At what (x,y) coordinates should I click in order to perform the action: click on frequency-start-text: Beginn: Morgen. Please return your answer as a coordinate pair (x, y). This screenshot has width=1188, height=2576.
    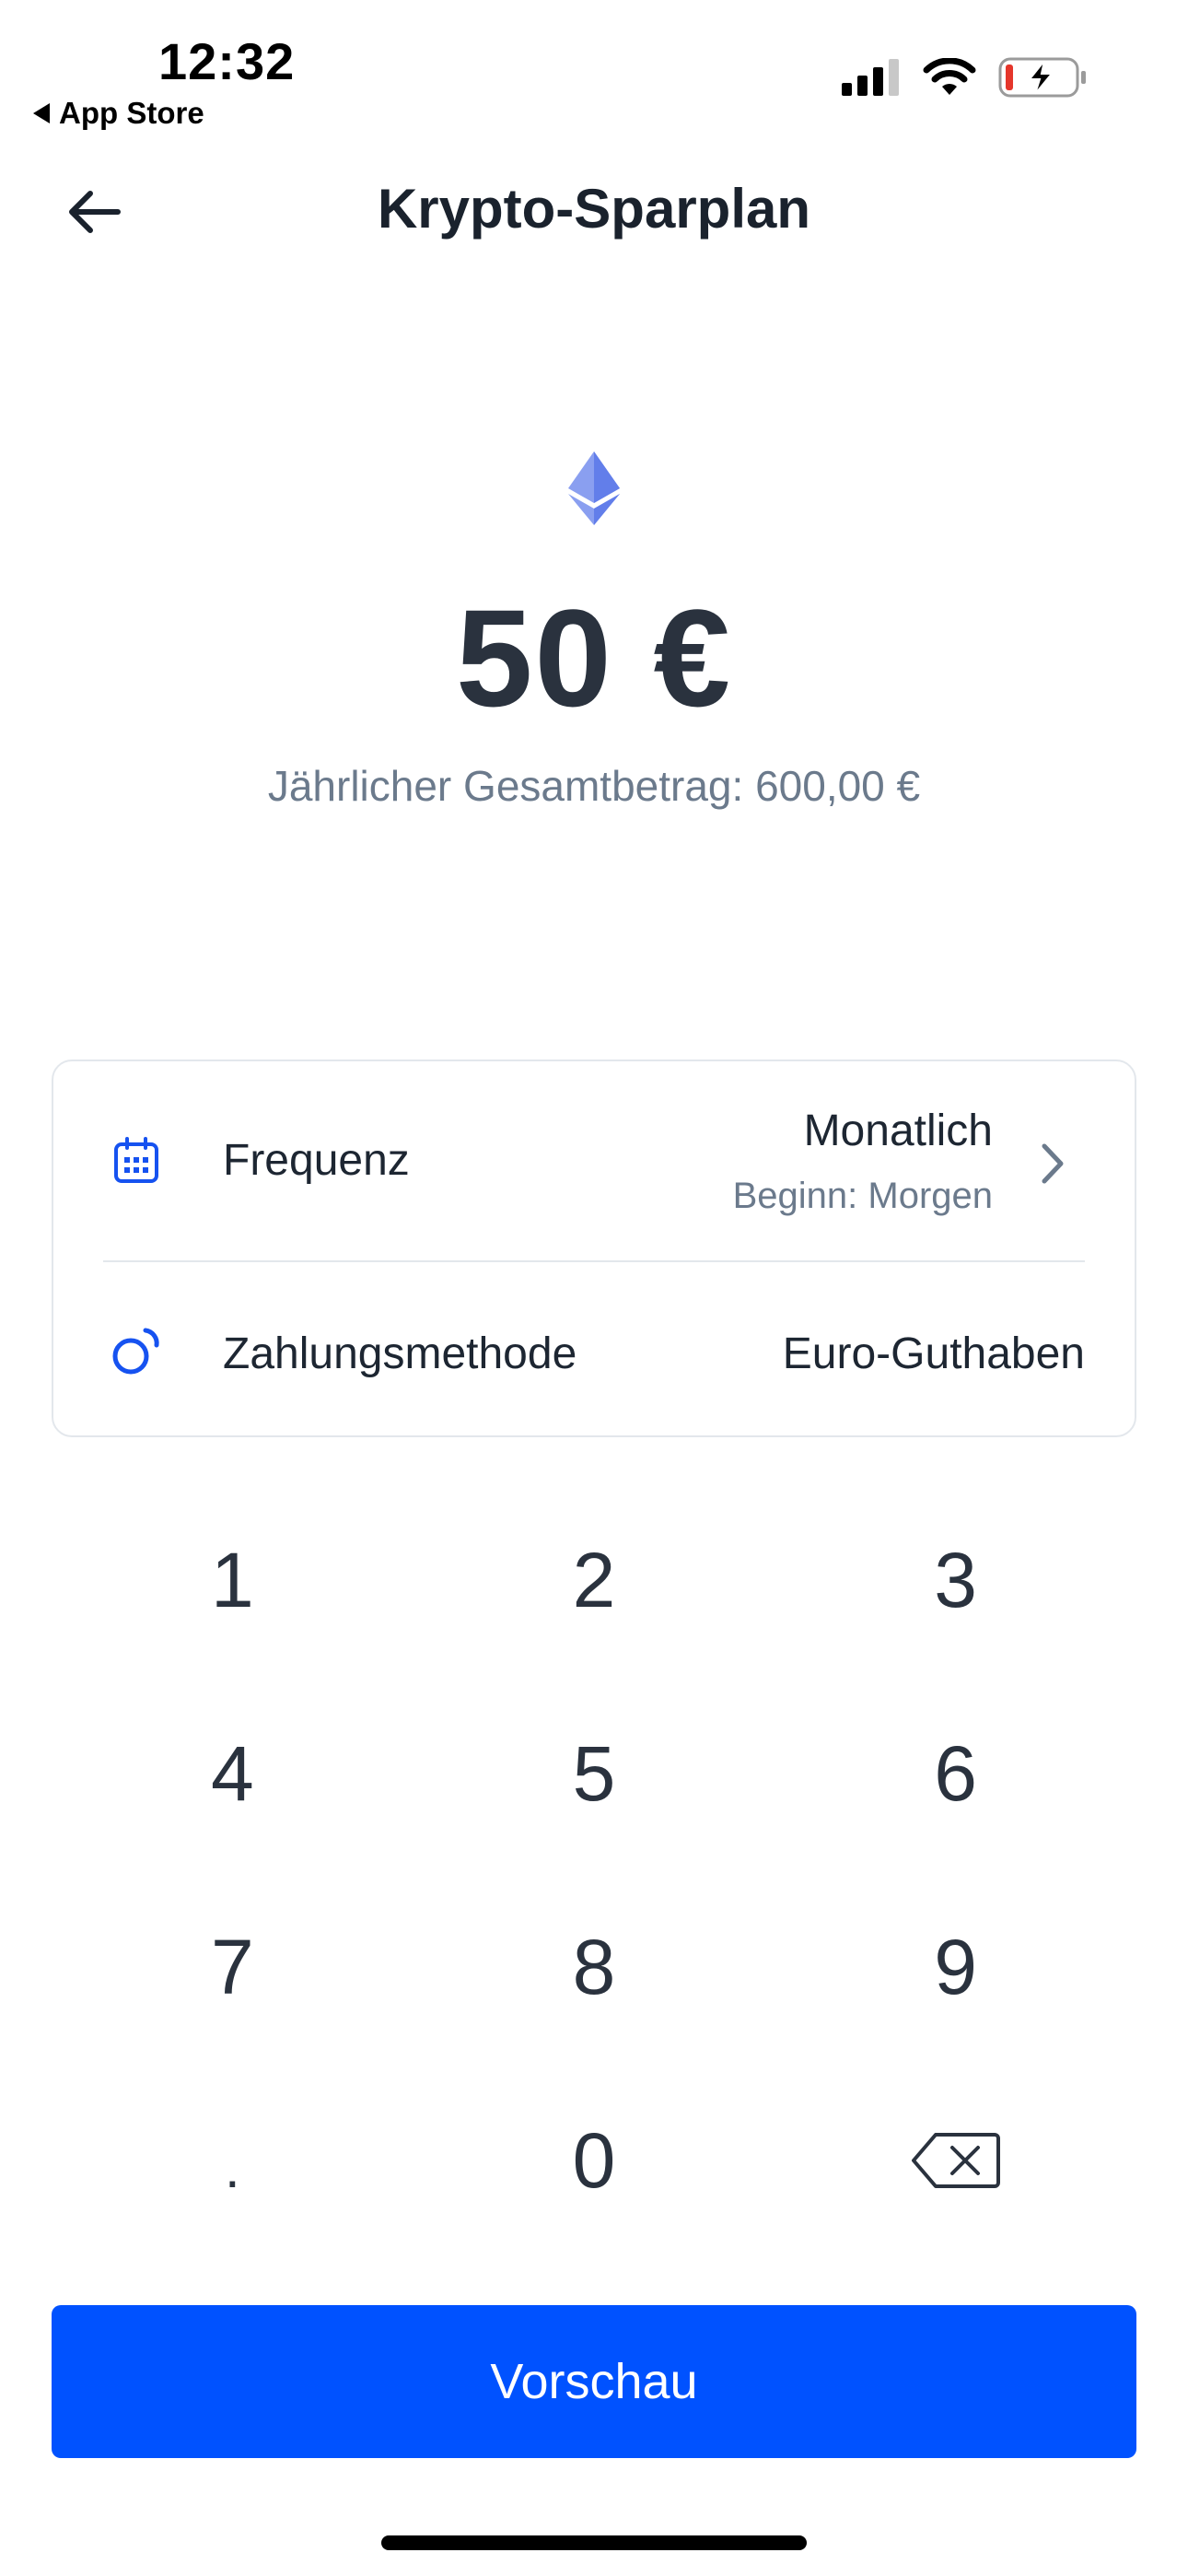
    Looking at the image, I should click on (862, 1196).